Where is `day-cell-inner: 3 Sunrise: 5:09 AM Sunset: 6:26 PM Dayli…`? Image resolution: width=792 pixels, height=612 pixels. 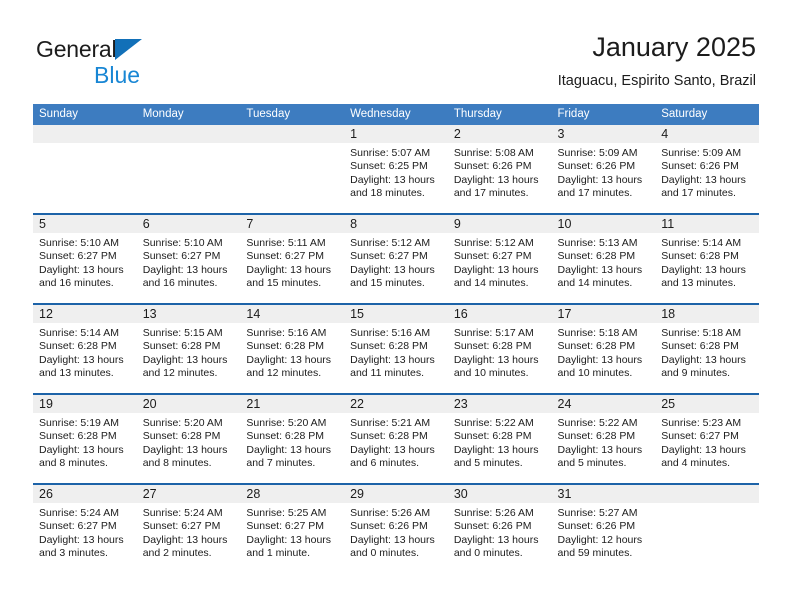
day-cell-inner: 3 Sunrise: 5:09 AM Sunset: 6:26 PM Dayli… is located at coordinates (603, 169).